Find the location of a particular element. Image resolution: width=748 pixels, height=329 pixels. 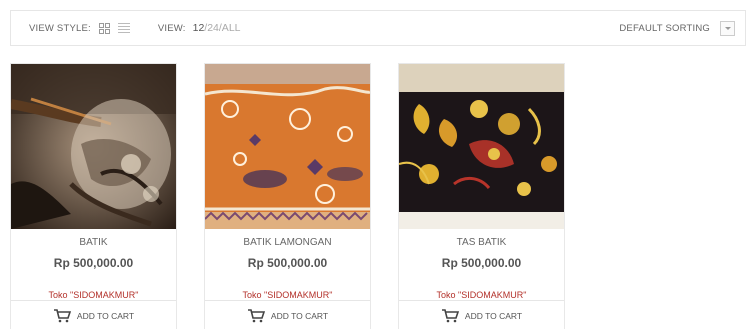

product-name: BATIK LAMONGAN is located at coordinates (287, 242).